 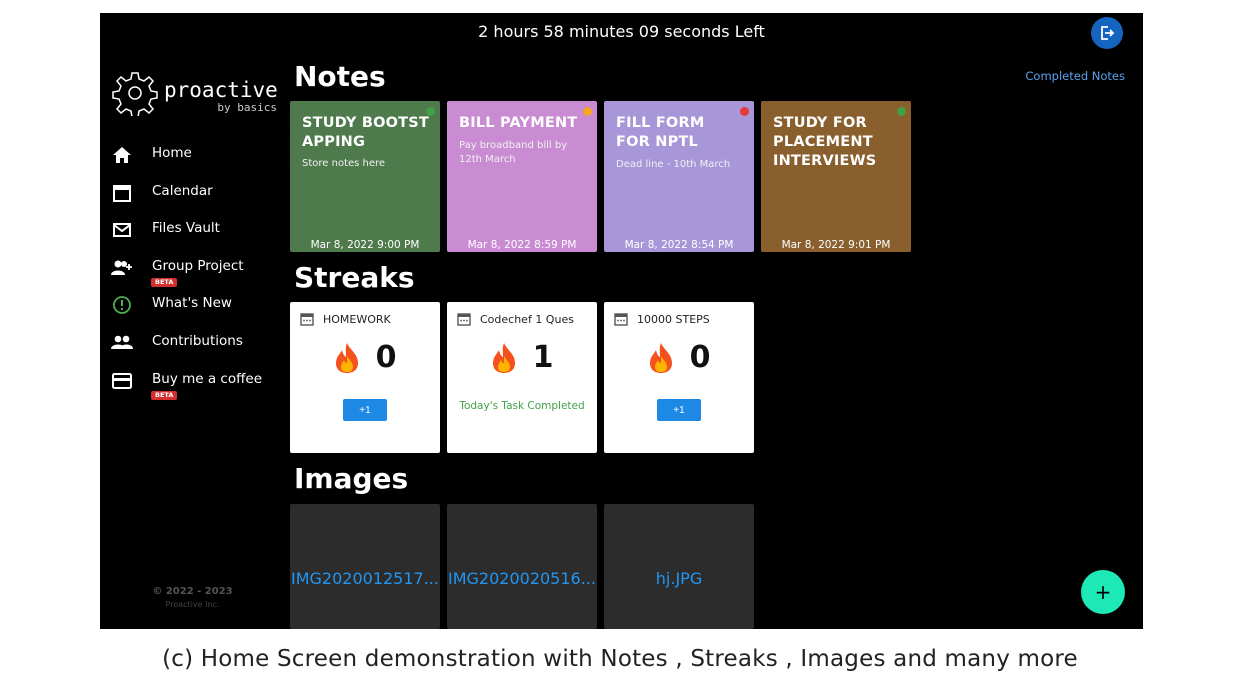 What do you see at coordinates (679, 377) in the screenshot?
I see `streak-card: 10000 STEPS 0 +1` at bounding box center [679, 377].